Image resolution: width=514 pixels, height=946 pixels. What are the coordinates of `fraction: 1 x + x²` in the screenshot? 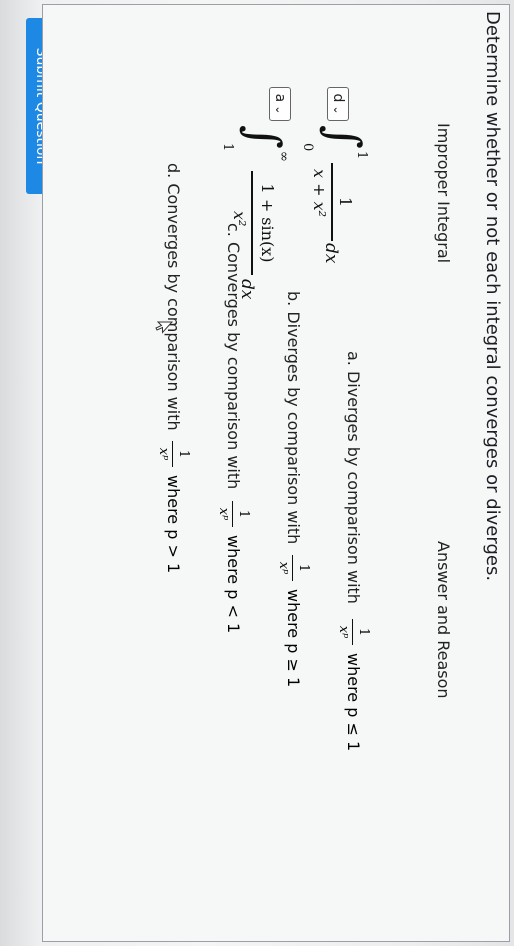 It's located at (329, 202).